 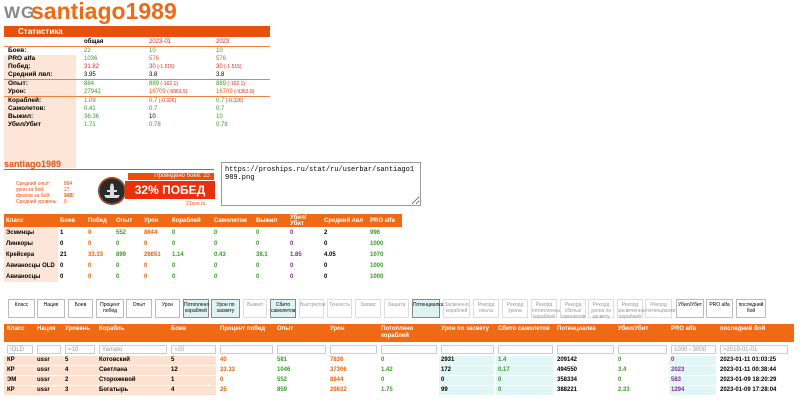 I want to click on stats-value: 10, so click(x=152, y=117).